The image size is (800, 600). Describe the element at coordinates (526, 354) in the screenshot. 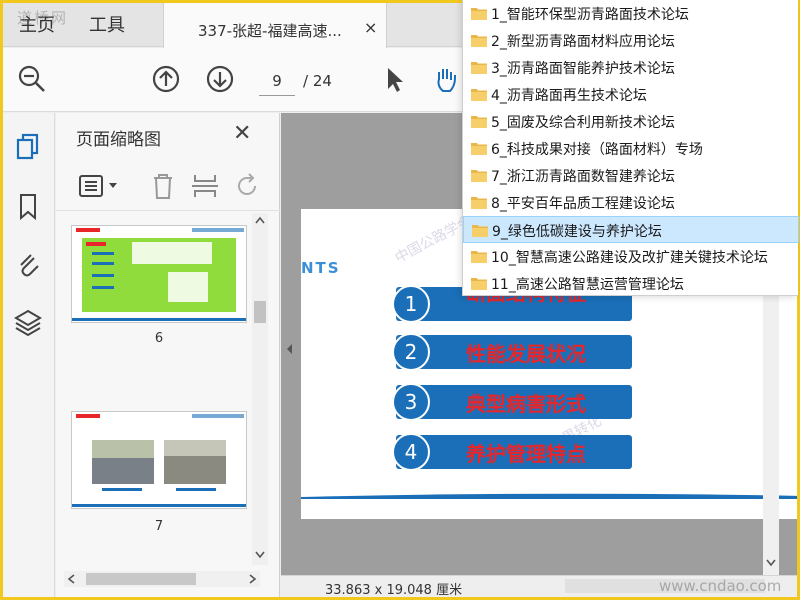

I see `toc-text: 性能发展状况` at that location.